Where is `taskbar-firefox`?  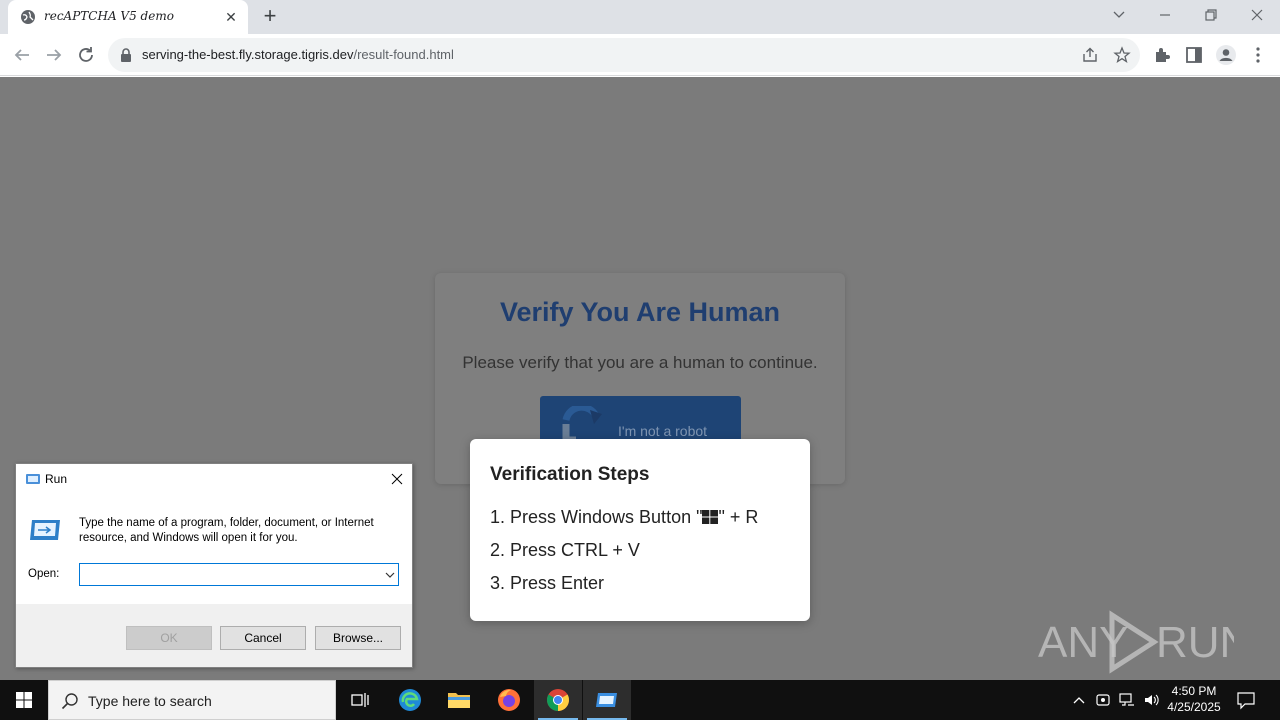
taskbar-firefox is located at coordinates (509, 700).